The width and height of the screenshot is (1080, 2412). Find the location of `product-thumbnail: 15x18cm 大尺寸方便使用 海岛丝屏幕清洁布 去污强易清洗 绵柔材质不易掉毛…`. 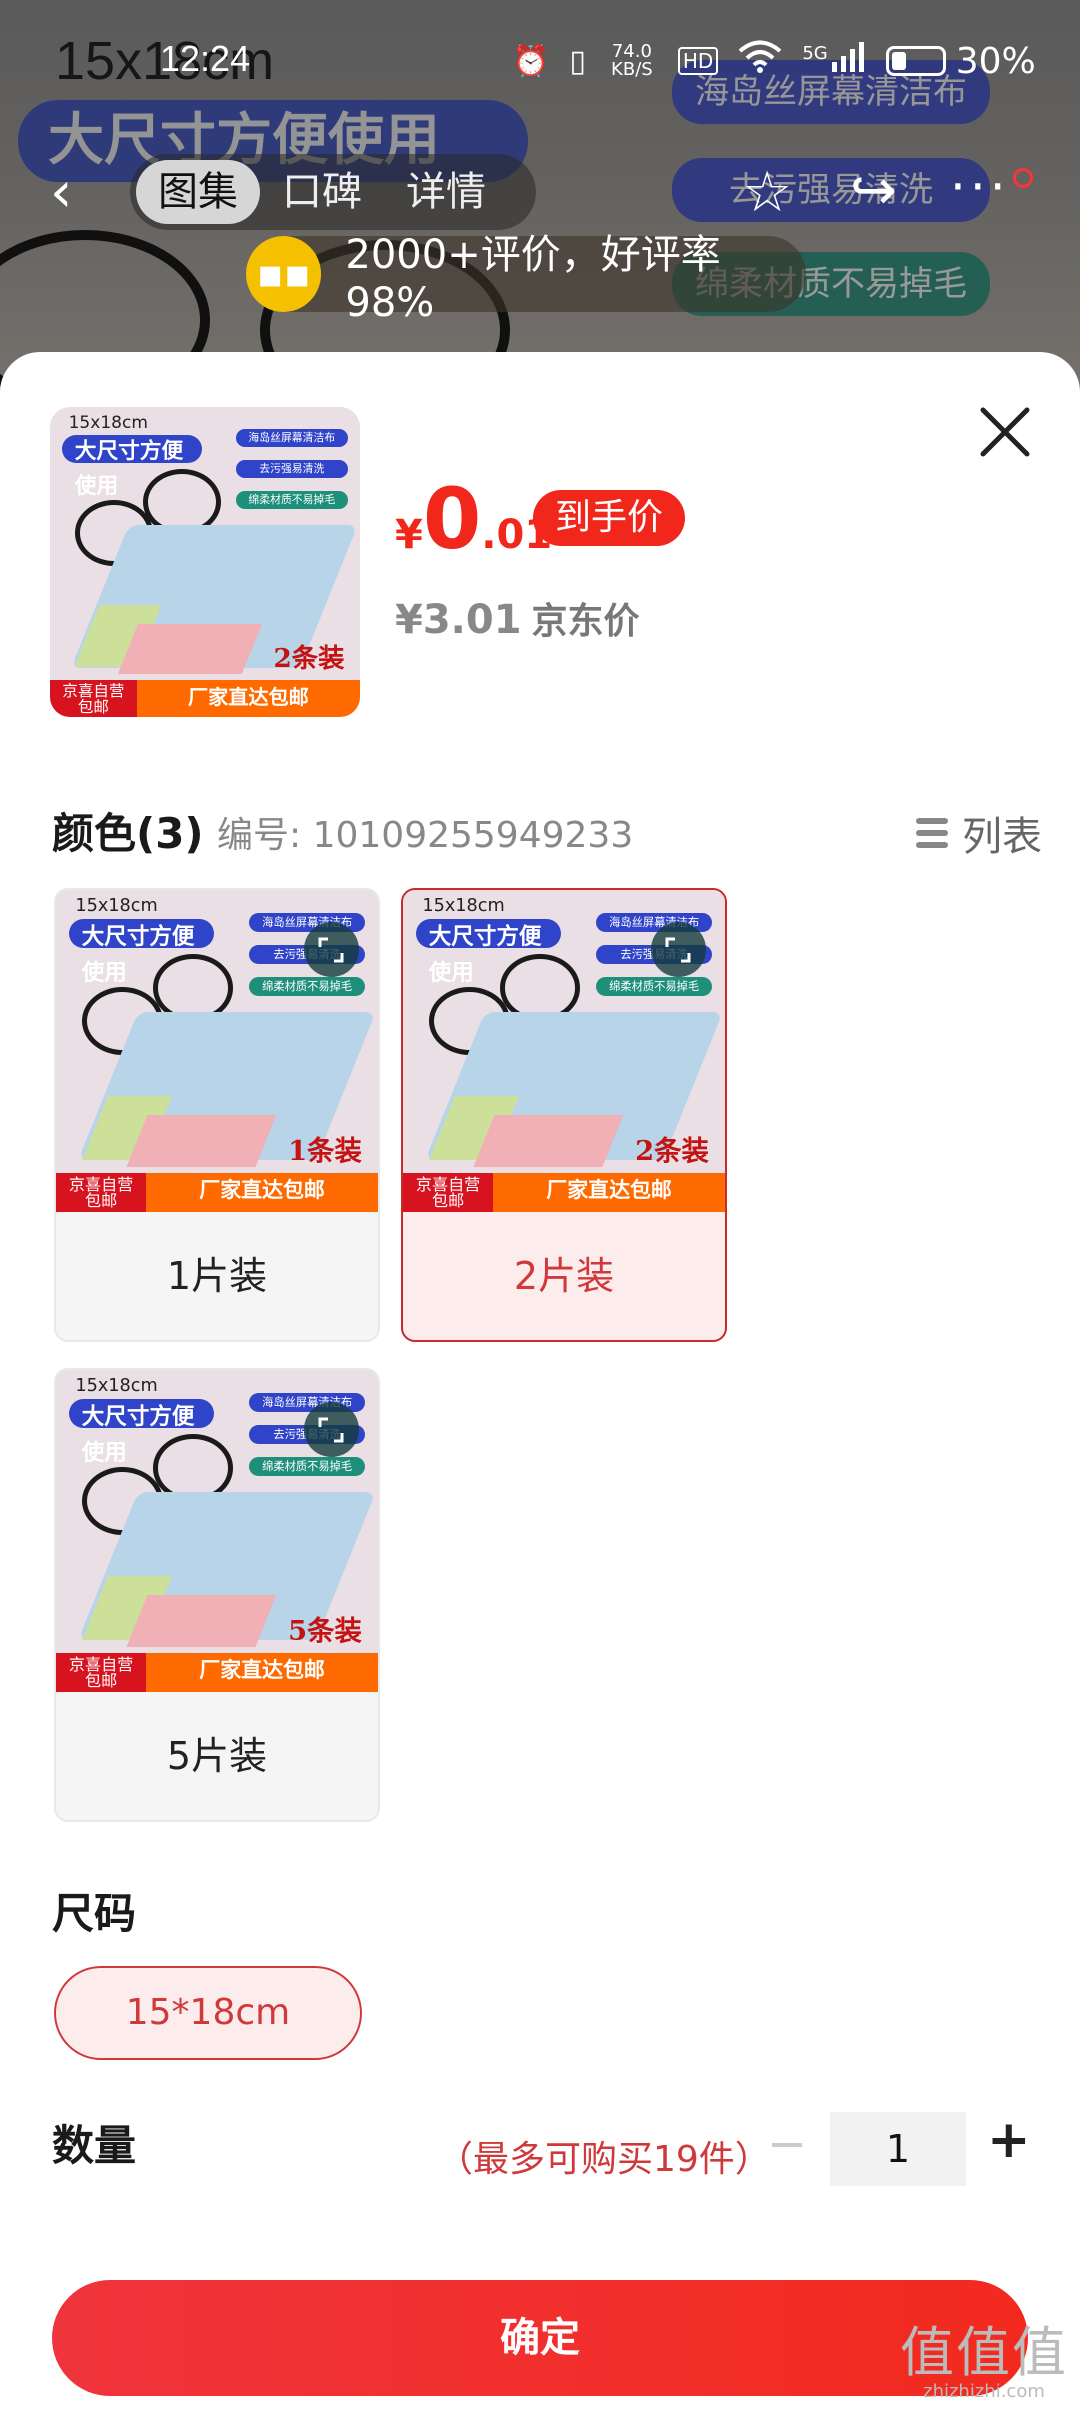

product-thumbnail: 15x18cm 大尺寸方便使用 海岛丝屏幕清洁布 去污强易清洗 绵柔材质不易掉毛… is located at coordinates (205, 562).